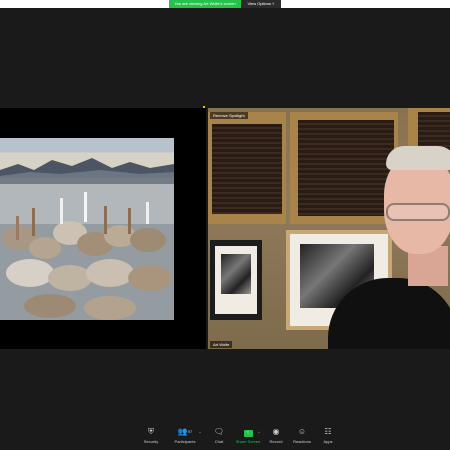 The width and height of the screenshot is (450, 450). I want to click on chat-bubble-icon: 🗨, so click(219, 431).